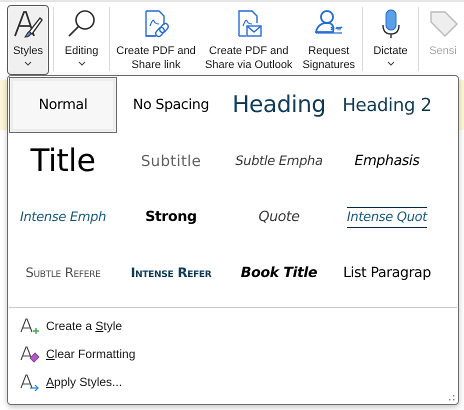 This screenshot has width=464, height=410. I want to click on menu-item: Create a Style, so click(239, 326).